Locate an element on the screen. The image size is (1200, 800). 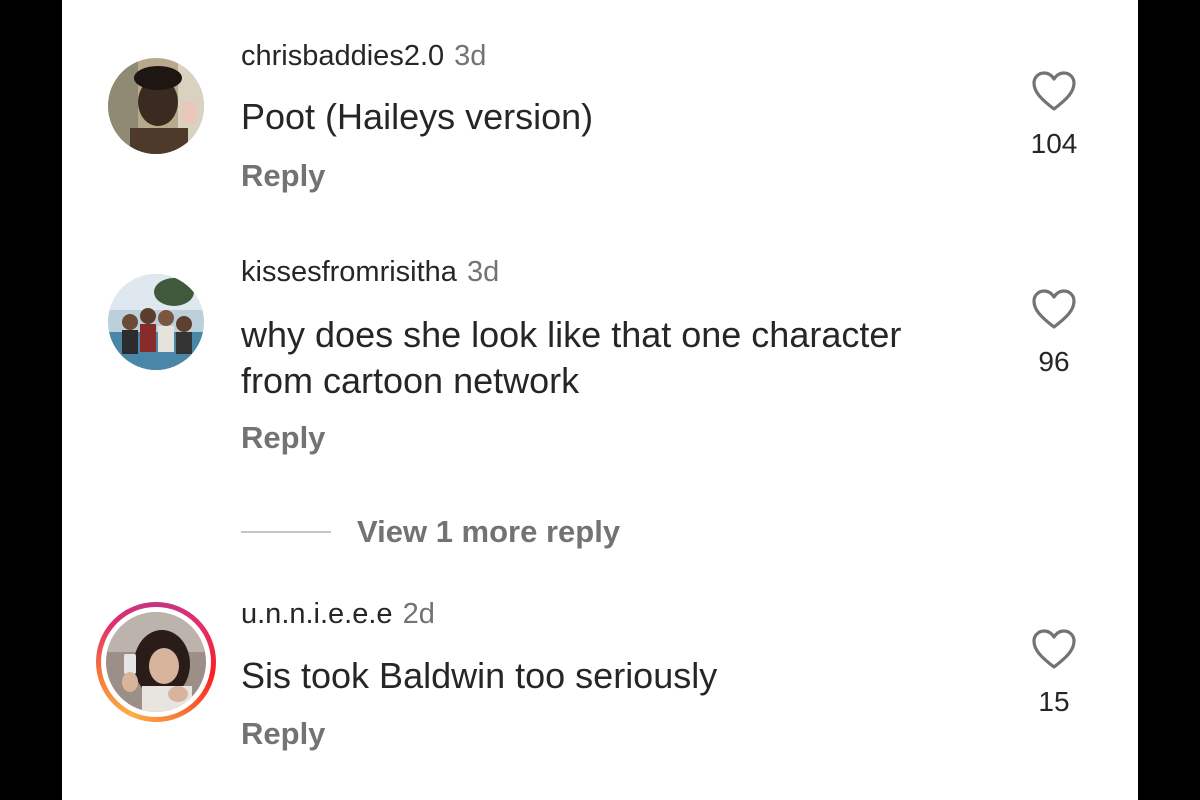
username: chrisbaddies2.0 is located at coordinates (342, 56).